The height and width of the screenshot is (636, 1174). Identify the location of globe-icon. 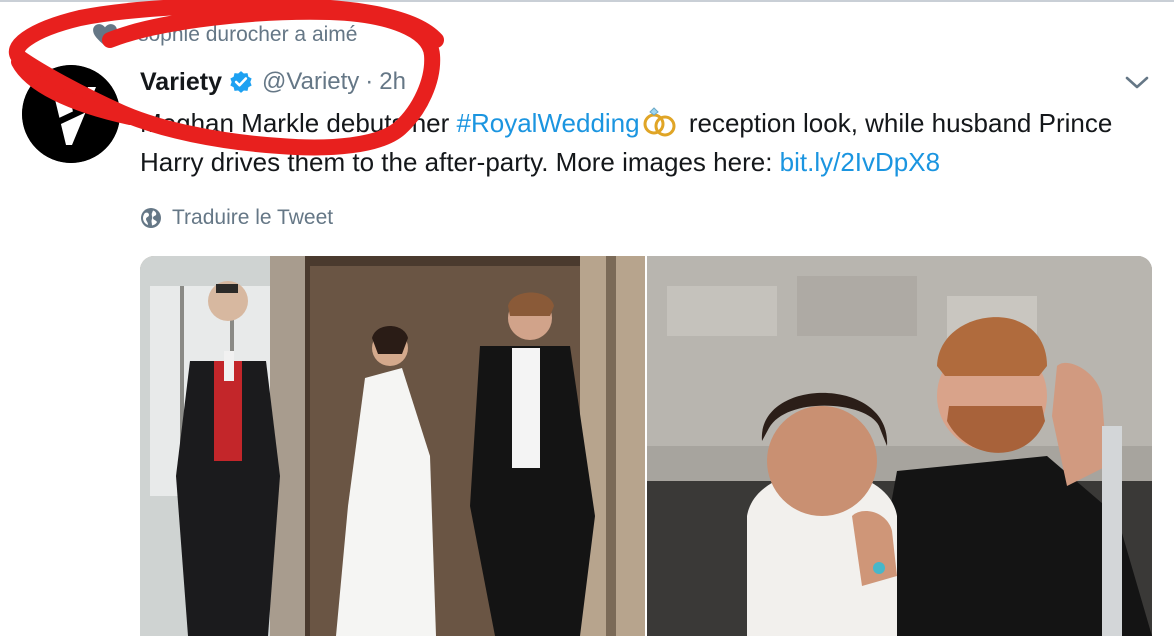
(151, 218).